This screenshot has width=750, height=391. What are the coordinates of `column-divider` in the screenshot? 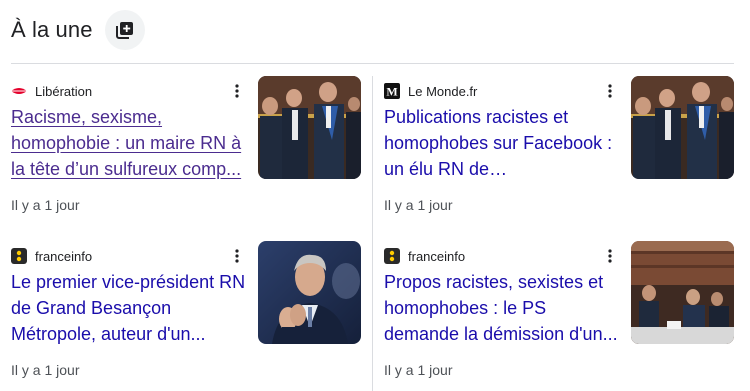 It's located at (372, 233).